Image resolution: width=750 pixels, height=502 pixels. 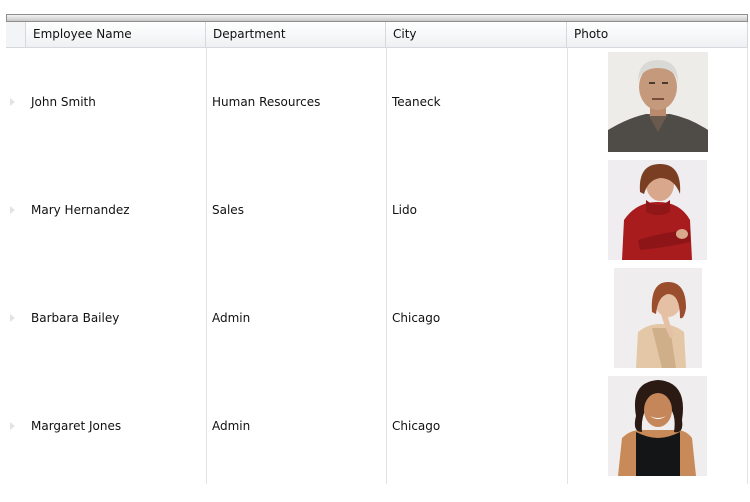 I want to click on photo-man-gray-hair-dark-shirt, so click(x=658, y=102).